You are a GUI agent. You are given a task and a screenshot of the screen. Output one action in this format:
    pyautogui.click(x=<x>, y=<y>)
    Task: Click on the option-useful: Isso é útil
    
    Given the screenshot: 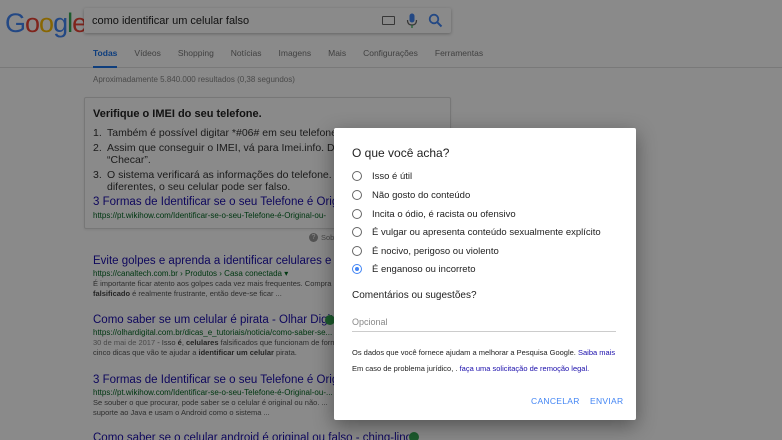 What is the action you would take?
    pyautogui.click(x=382, y=176)
    